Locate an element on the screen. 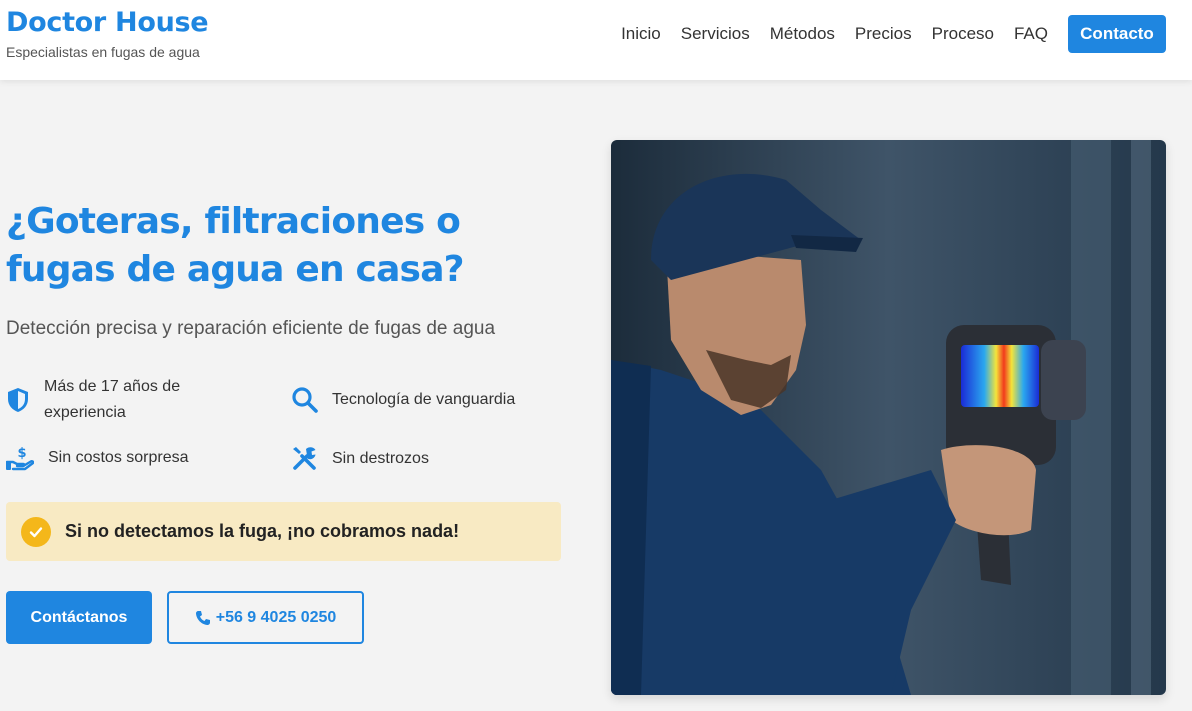 This screenshot has height=711, width=1192. shield-icon is located at coordinates (18, 400).